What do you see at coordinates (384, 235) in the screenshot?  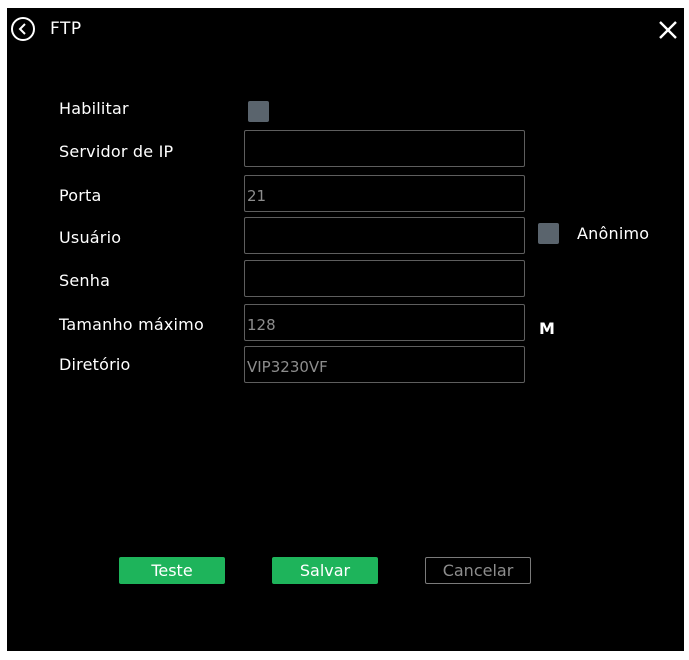 I see `usuario-input` at bounding box center [384, 235].